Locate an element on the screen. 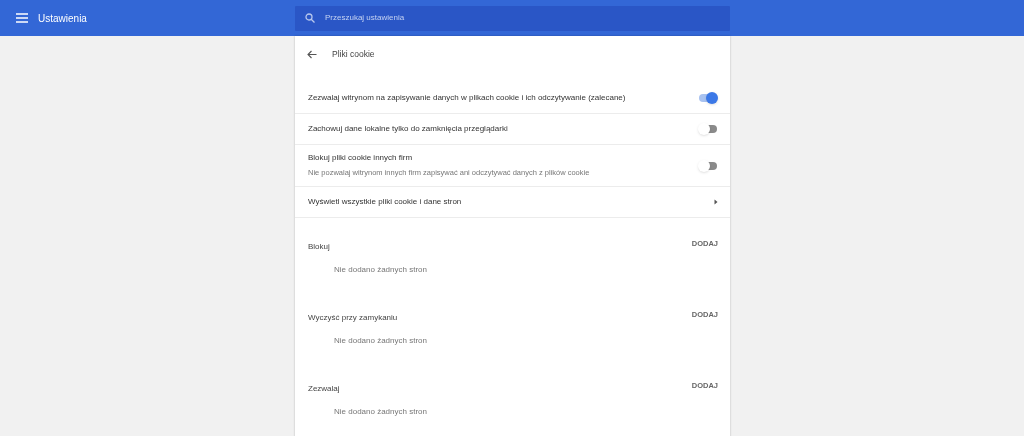  section-heading: Zezwalaj is located at coordinates (324, 389).